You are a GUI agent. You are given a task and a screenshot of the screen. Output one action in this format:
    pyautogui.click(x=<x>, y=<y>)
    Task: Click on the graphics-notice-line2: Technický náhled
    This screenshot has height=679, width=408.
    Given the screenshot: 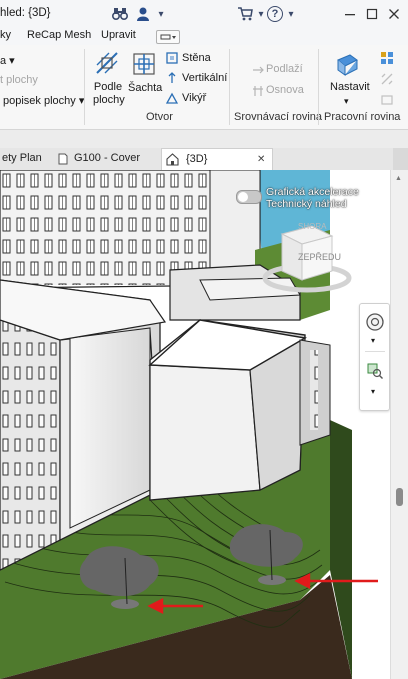 What is the action you would take?
    pyautogui.click(x=306, y=204)
    